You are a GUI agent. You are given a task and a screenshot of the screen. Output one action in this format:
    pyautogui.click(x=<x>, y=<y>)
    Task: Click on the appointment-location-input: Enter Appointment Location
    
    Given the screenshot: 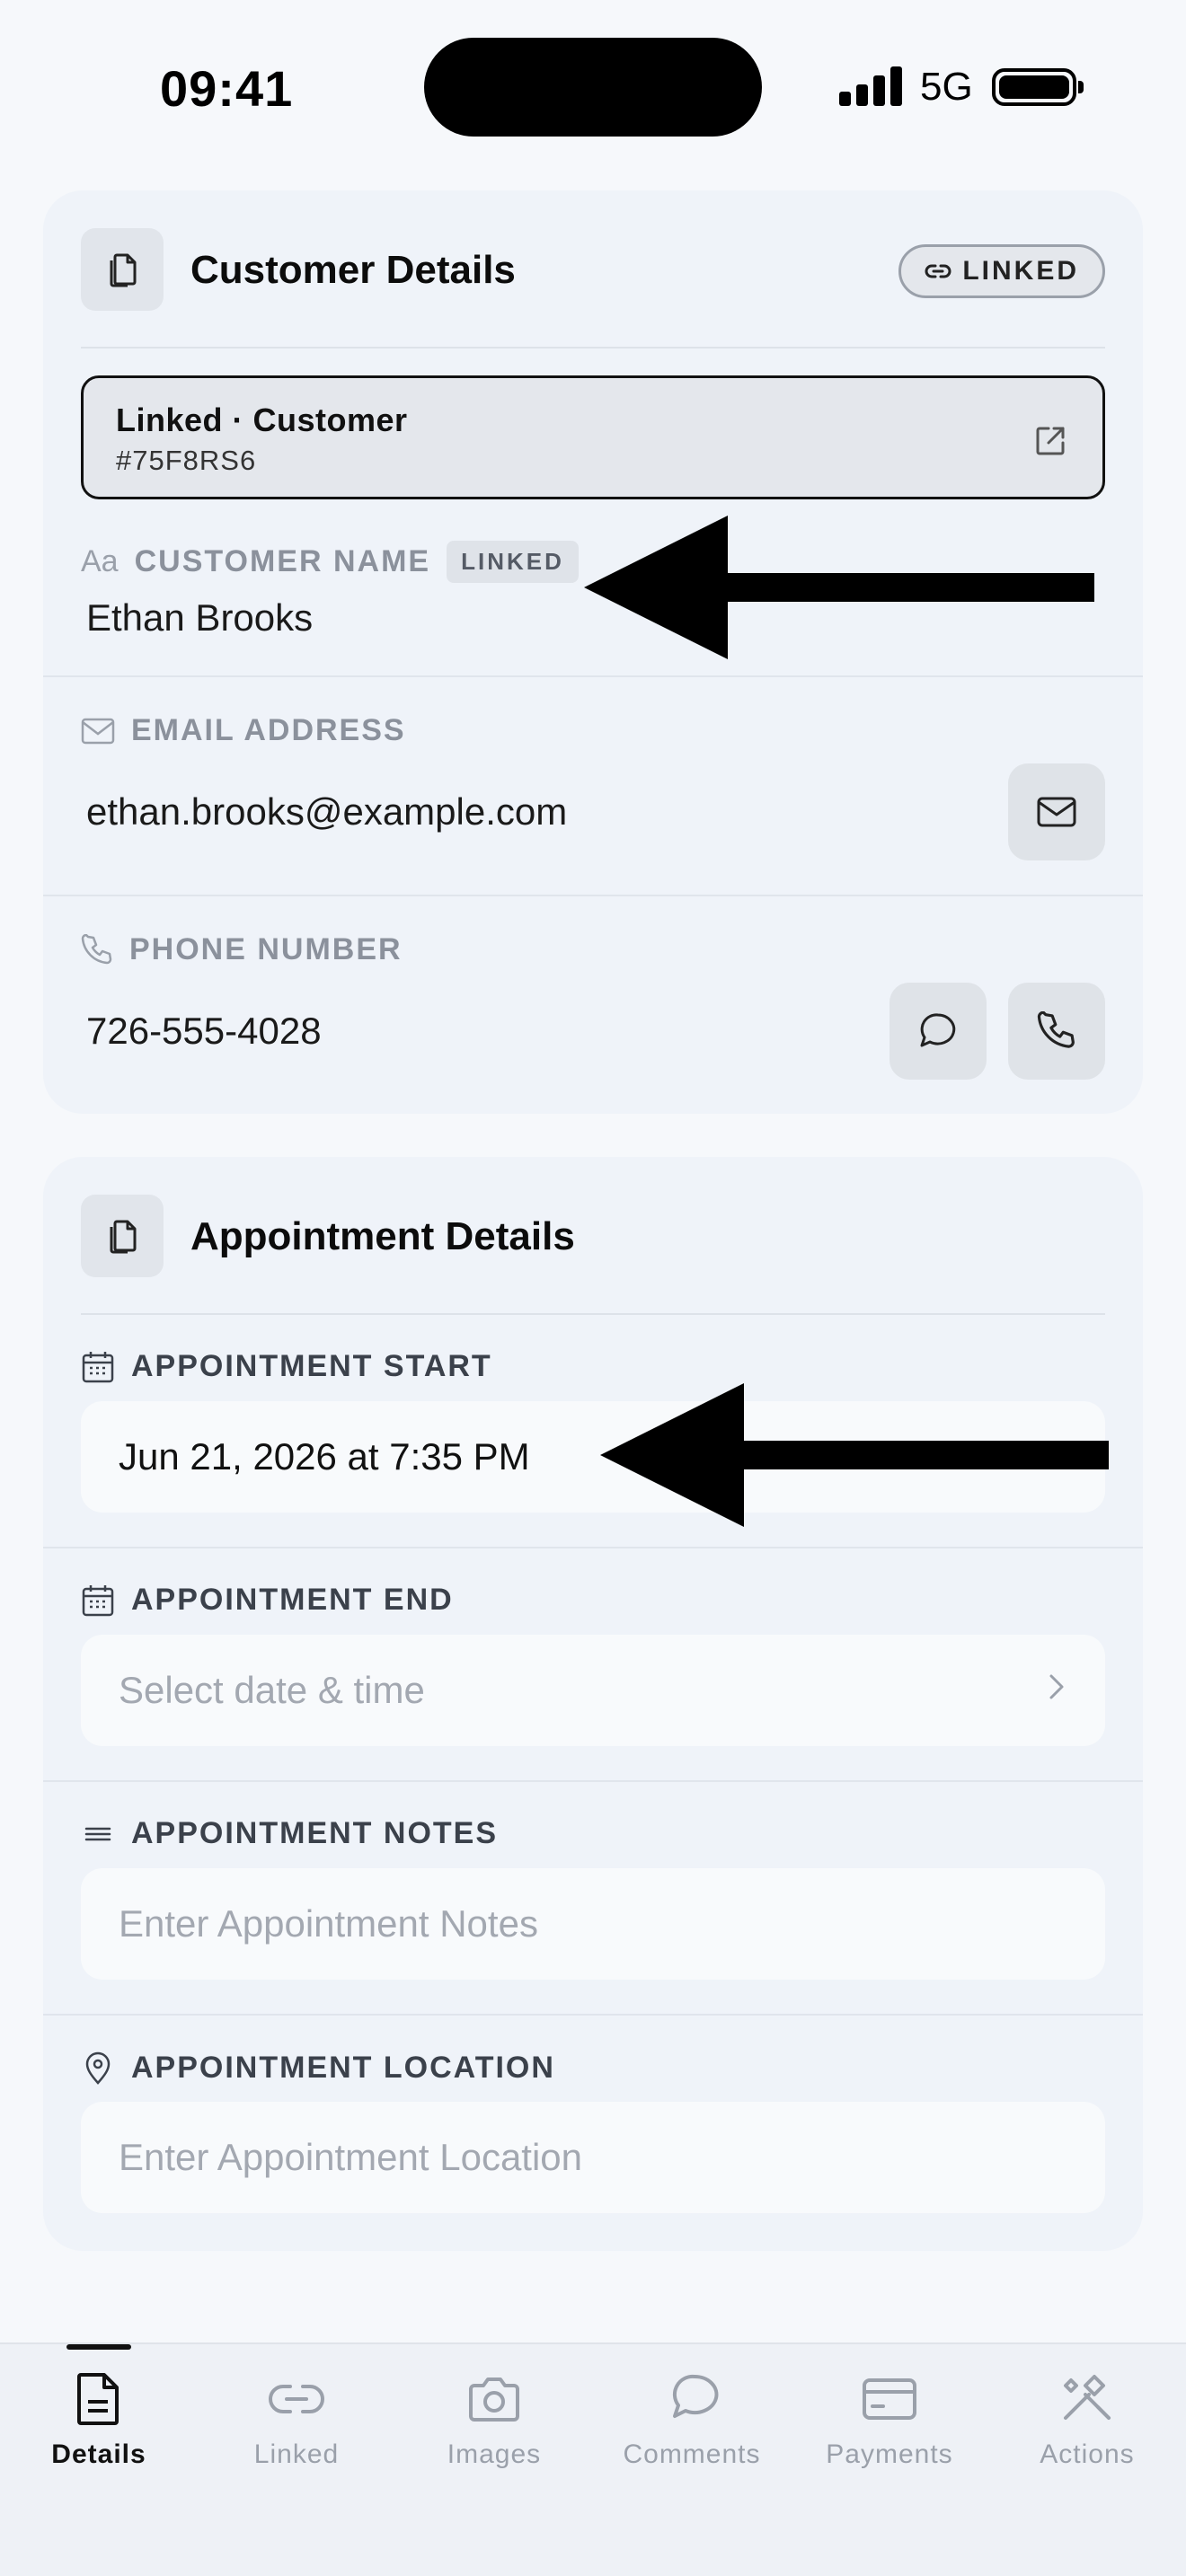 What is the action you would take?
    pyautogui.click(x=593, y=2157)
    